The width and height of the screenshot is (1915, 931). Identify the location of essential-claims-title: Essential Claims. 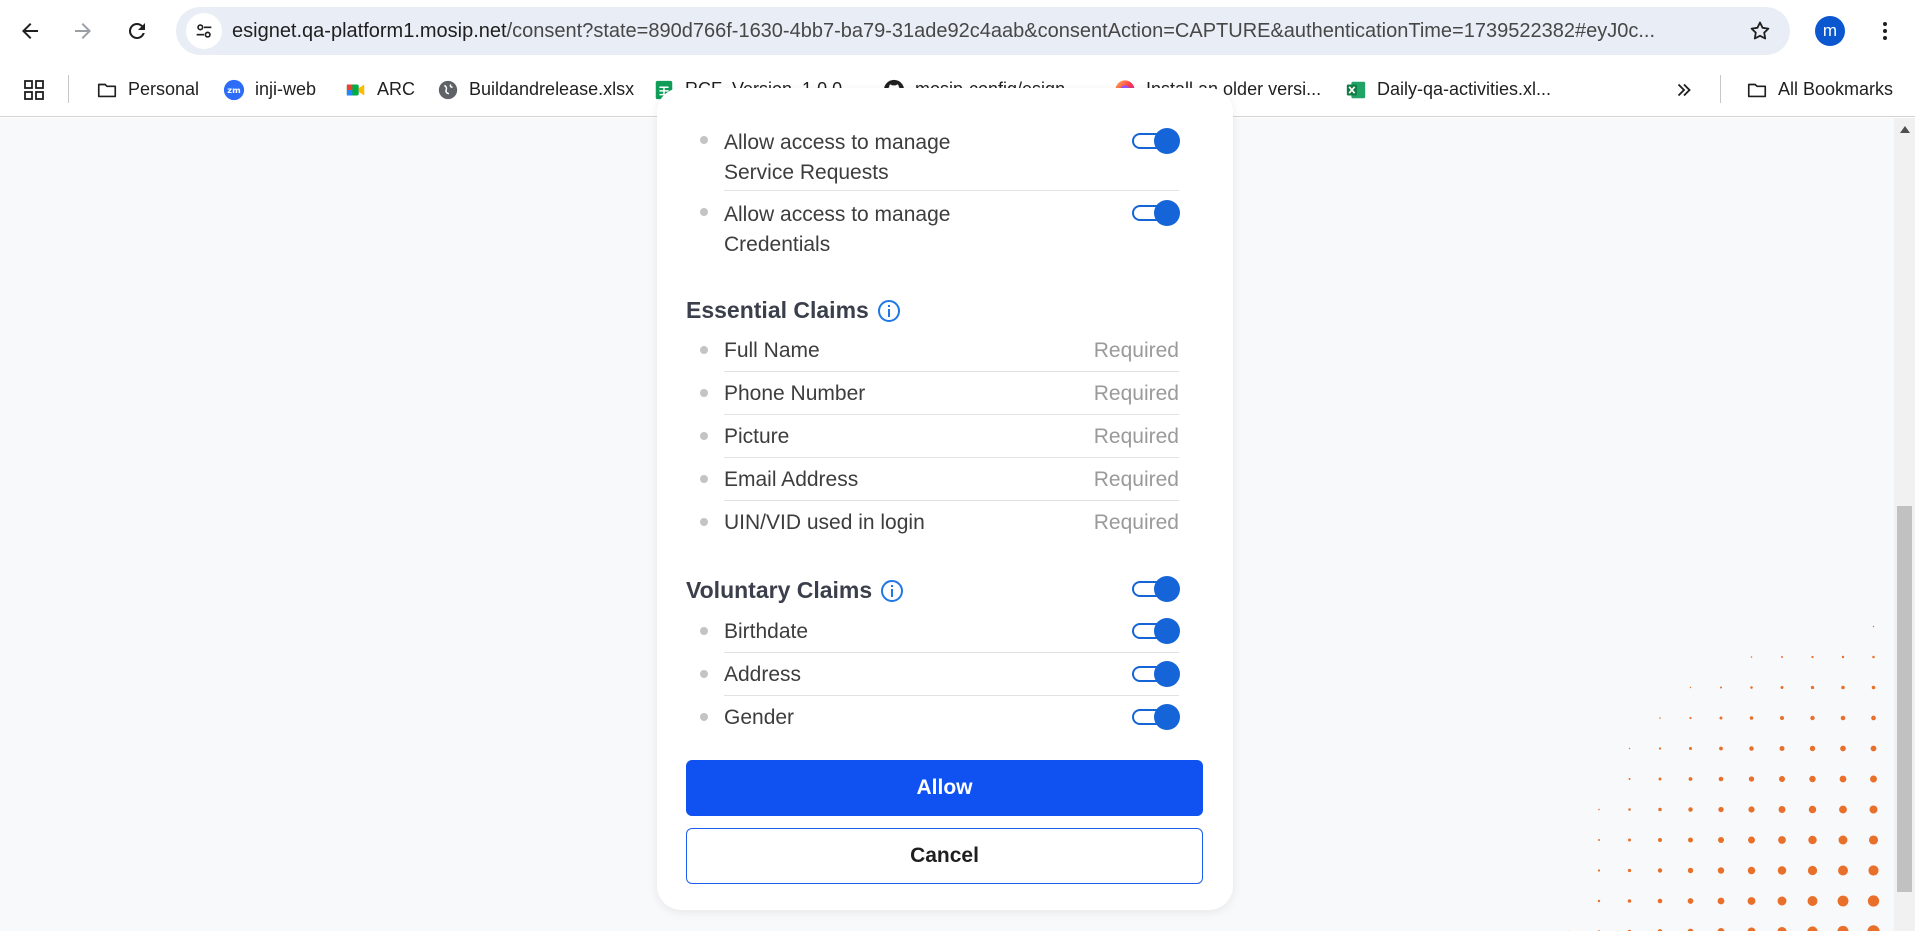
(793, 310).